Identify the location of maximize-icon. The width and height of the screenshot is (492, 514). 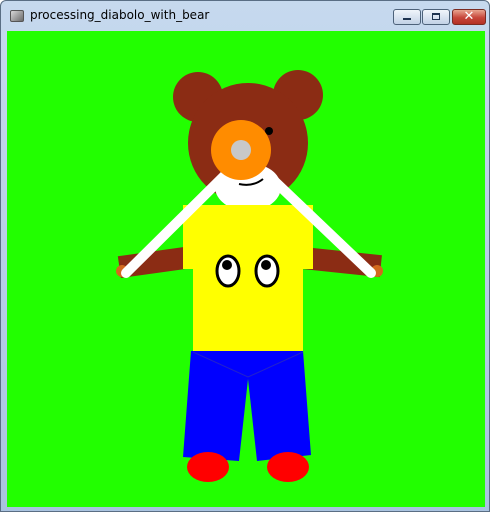
(436, 16).